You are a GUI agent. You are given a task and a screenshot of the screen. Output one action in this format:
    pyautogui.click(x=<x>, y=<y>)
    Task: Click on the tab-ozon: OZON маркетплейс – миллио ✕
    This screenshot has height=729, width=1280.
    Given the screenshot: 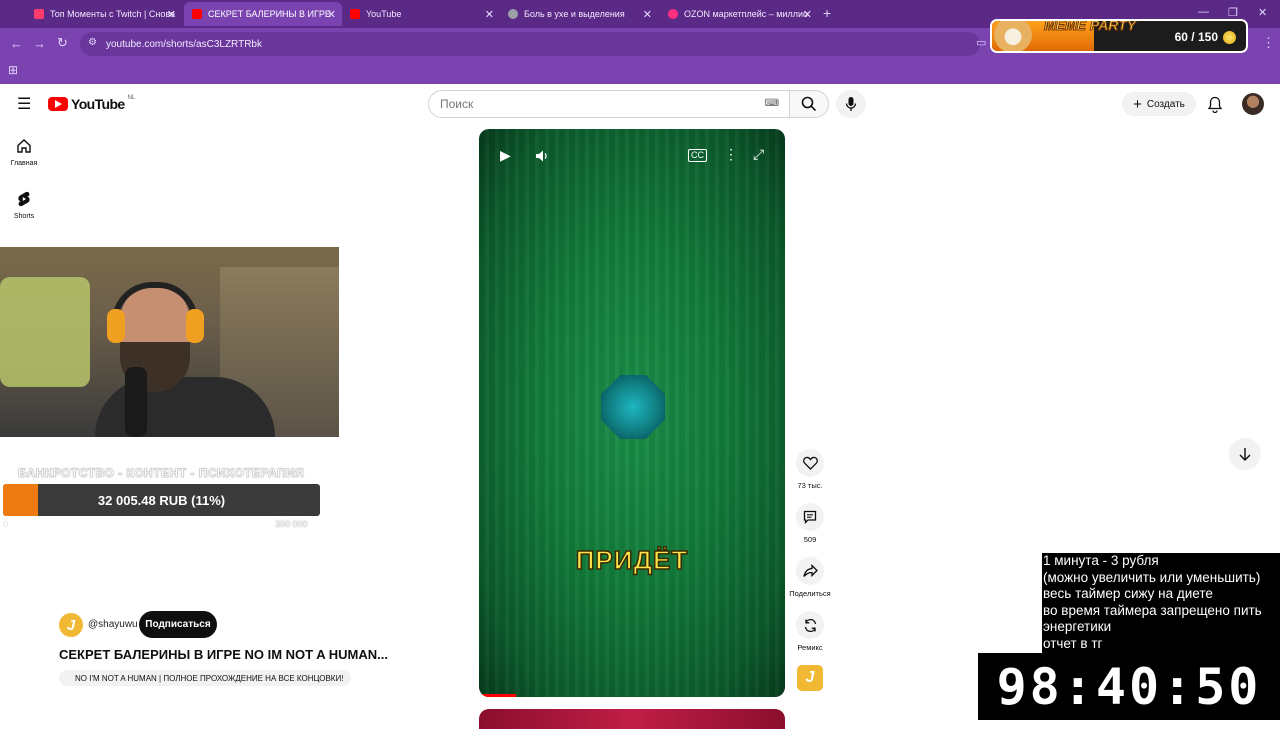 What is the action you would take?
    pyautogui.click(x=739, y=14)
    